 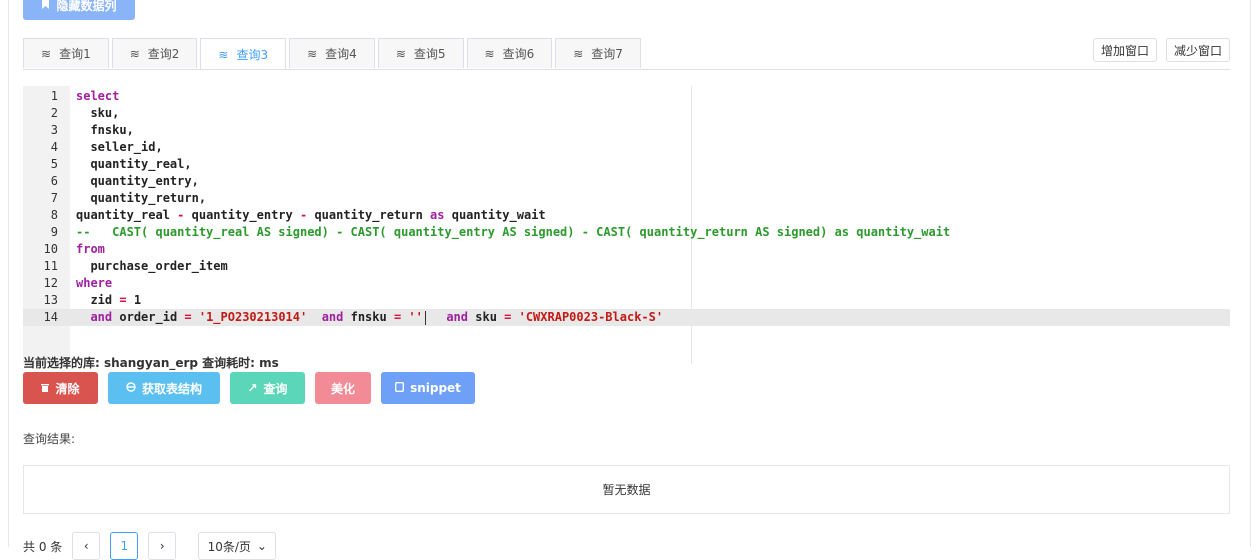 What do you see at coordinates (45, 388) in the screenshot?
I see `trash-icon` at bounding box center [45, 388].